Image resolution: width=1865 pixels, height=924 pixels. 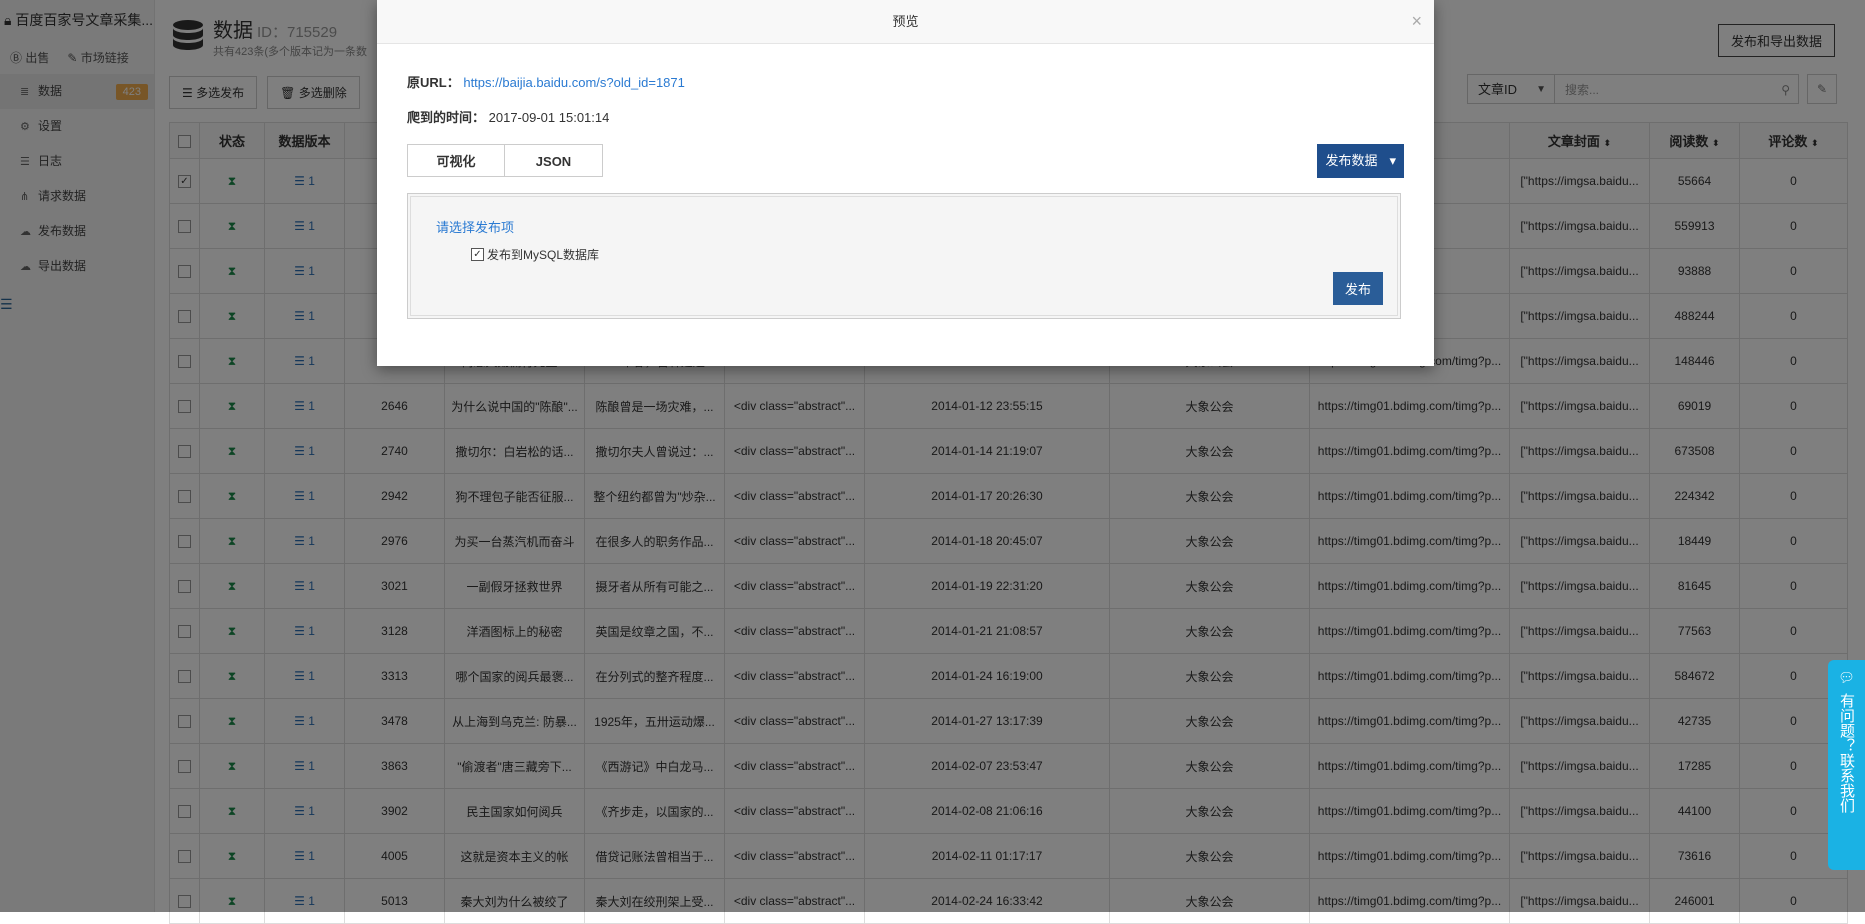 I want to click on modal-header: 预览 ×, so click(x=905, y=22).